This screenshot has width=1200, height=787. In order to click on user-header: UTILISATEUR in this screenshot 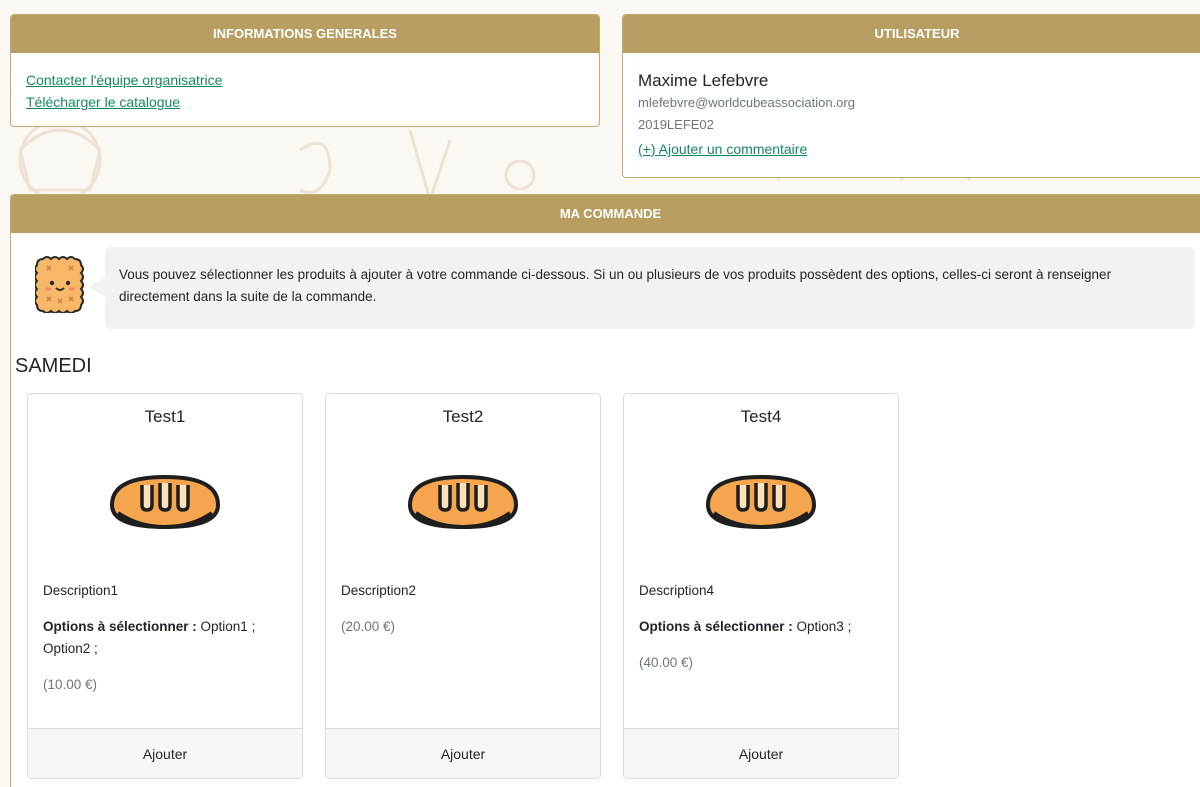, I will do `click(911, 34)`.